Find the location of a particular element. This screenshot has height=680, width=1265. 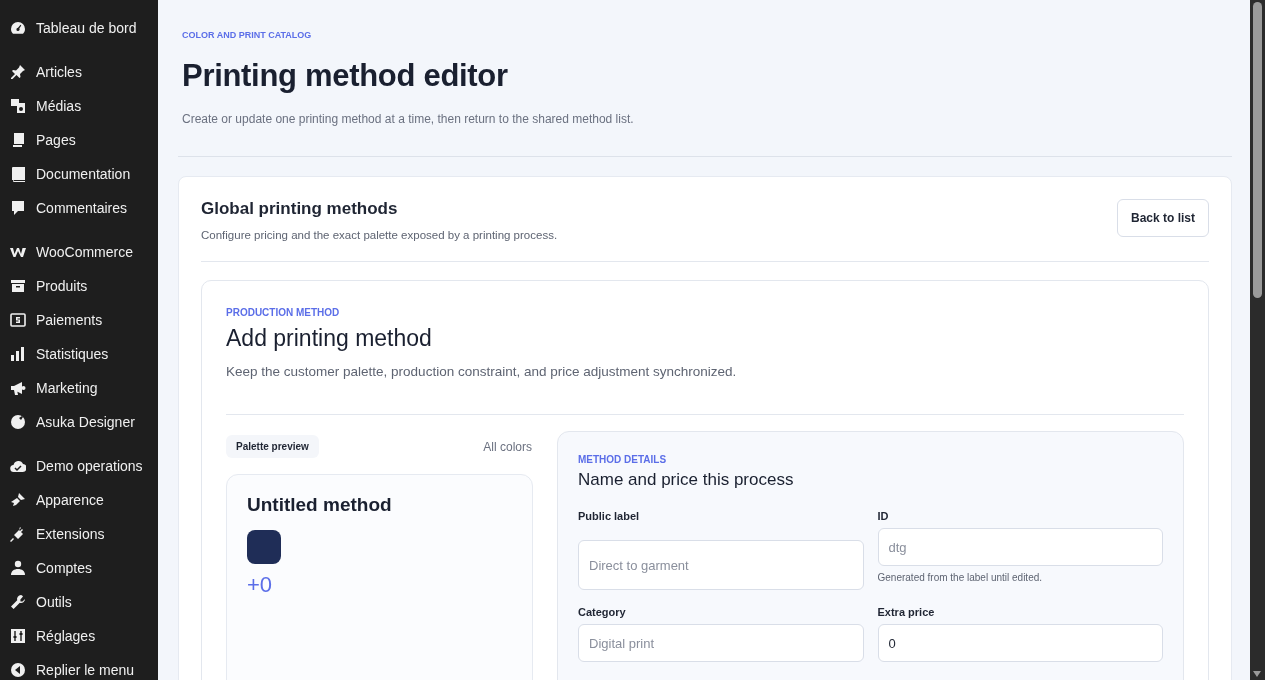

sidebar-item: Articles is located at coordinates (79, 72).